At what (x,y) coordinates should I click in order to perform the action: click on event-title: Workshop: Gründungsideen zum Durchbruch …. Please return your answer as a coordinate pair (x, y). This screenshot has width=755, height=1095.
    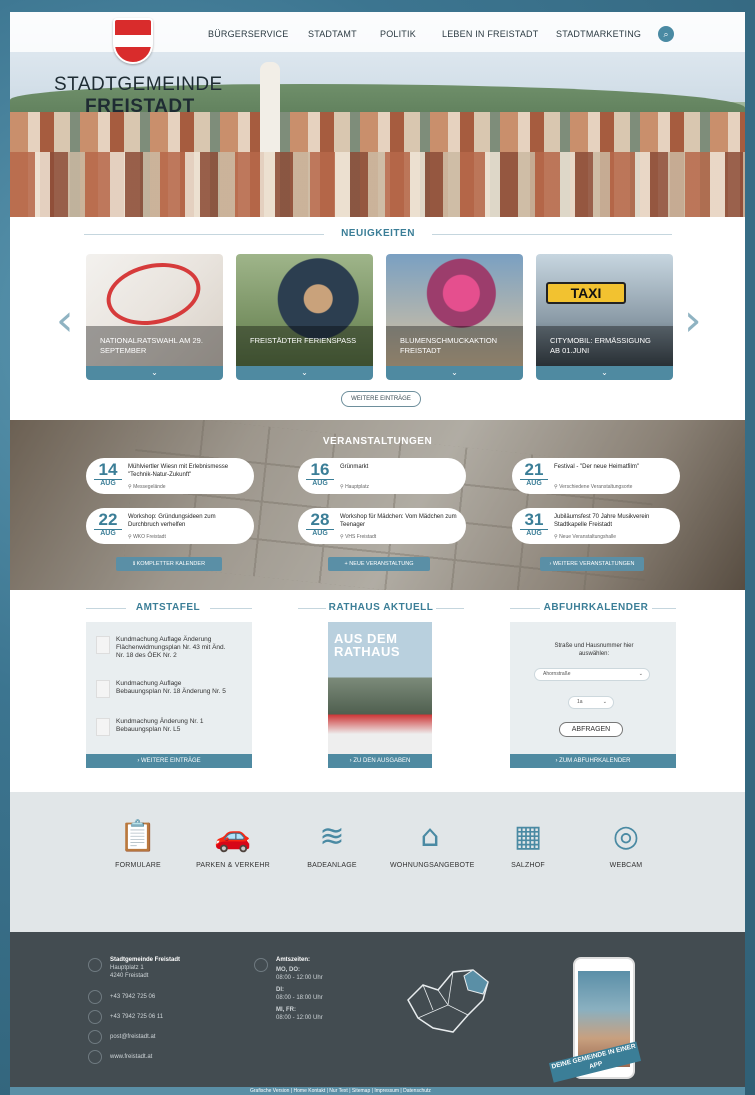
    Looking at the image, I should click on (172, 521).